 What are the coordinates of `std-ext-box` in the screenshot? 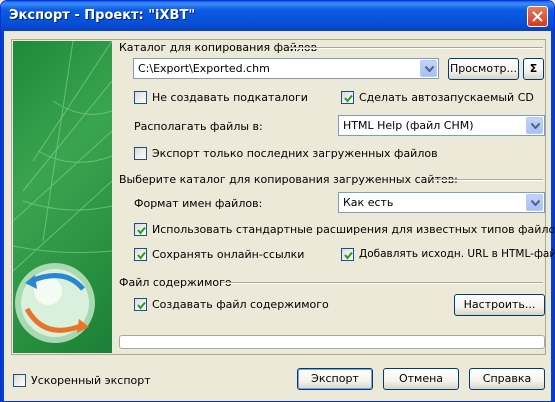 It's located at (140, 229).